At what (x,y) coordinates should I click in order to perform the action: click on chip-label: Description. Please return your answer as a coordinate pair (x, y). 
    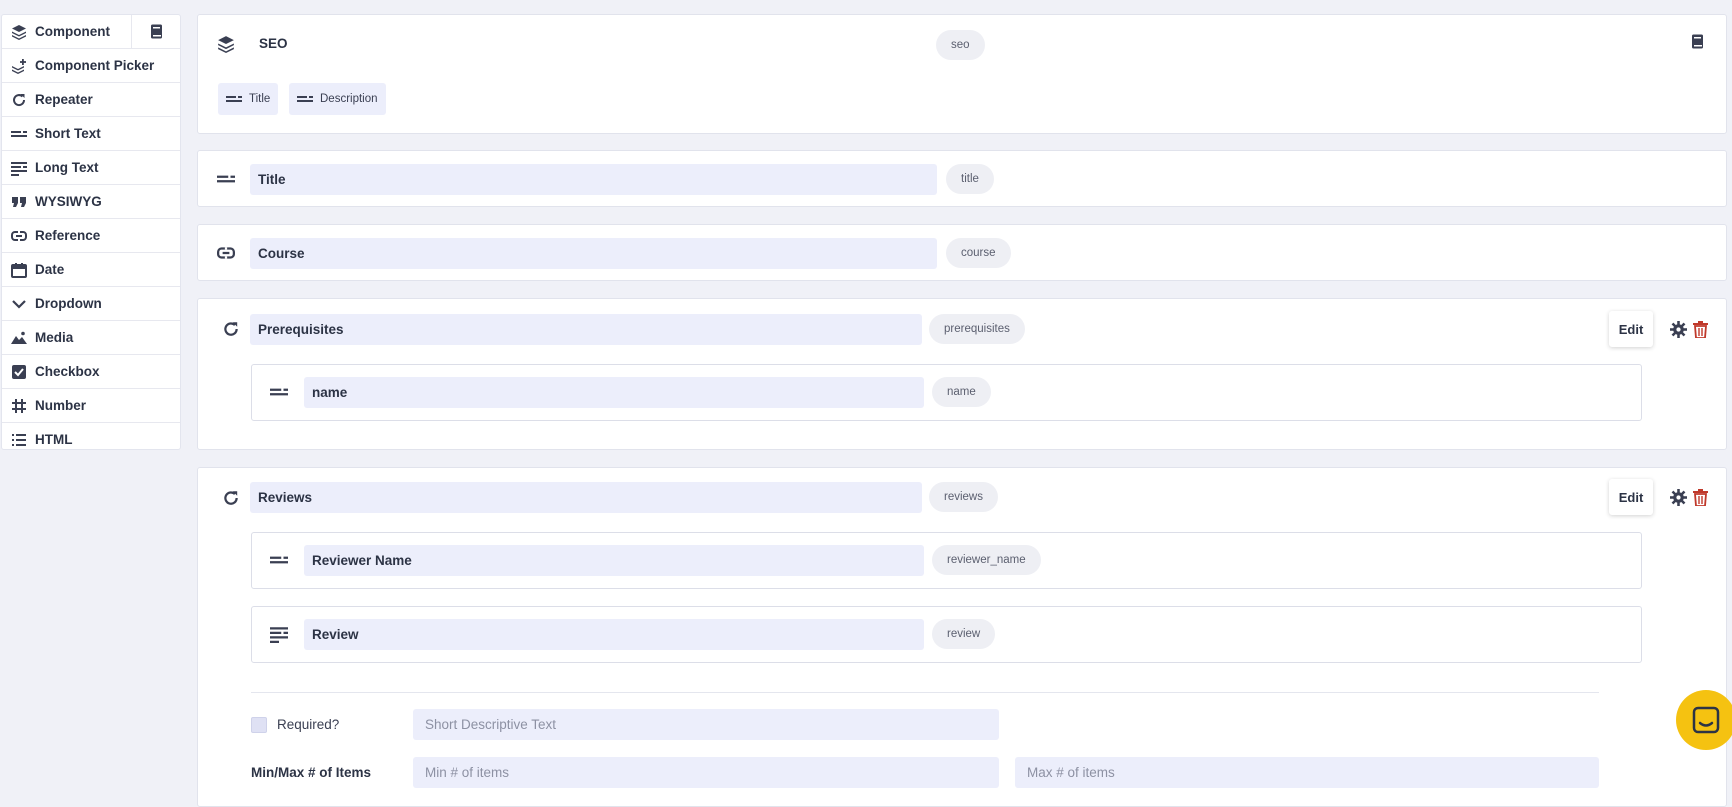
    Looking at the image, I should click on (349, 99).